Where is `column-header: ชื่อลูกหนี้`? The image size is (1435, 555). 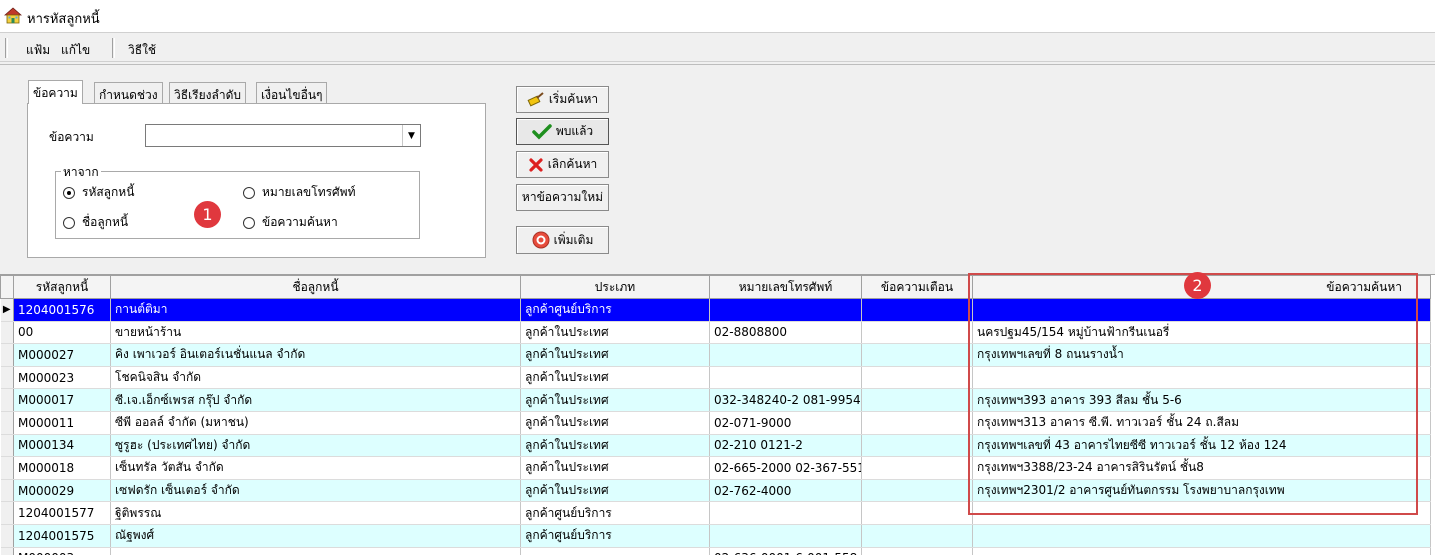
column-header: ชื่อลูกหนี้ is located at coordinates (315, 287).